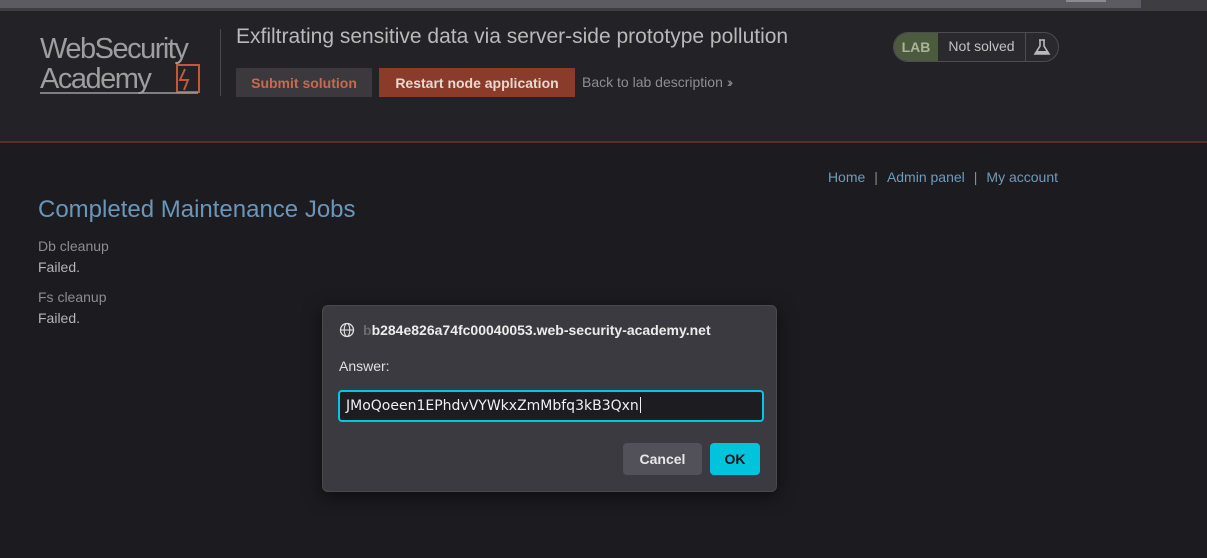 This screenshot has width=1207, height=558. I want to click on globe-icon, so click(347, 330).